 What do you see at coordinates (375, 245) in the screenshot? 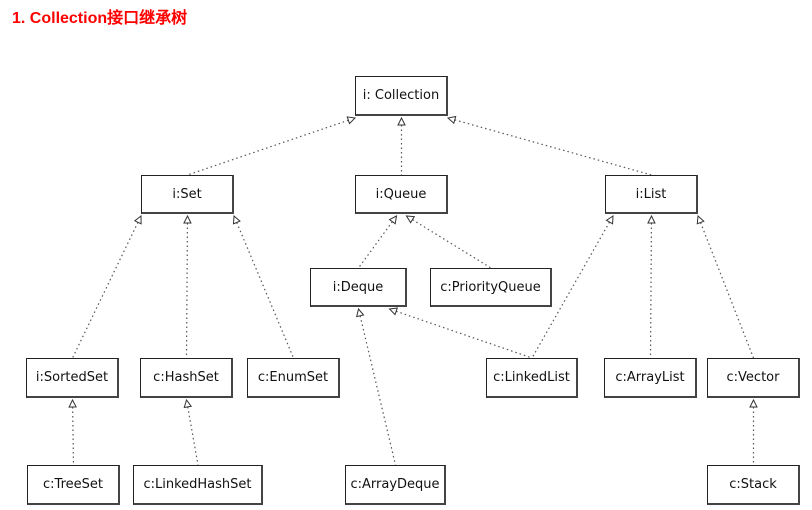
I see `edge-deque-to-queue` at bounding box center [375, 245].